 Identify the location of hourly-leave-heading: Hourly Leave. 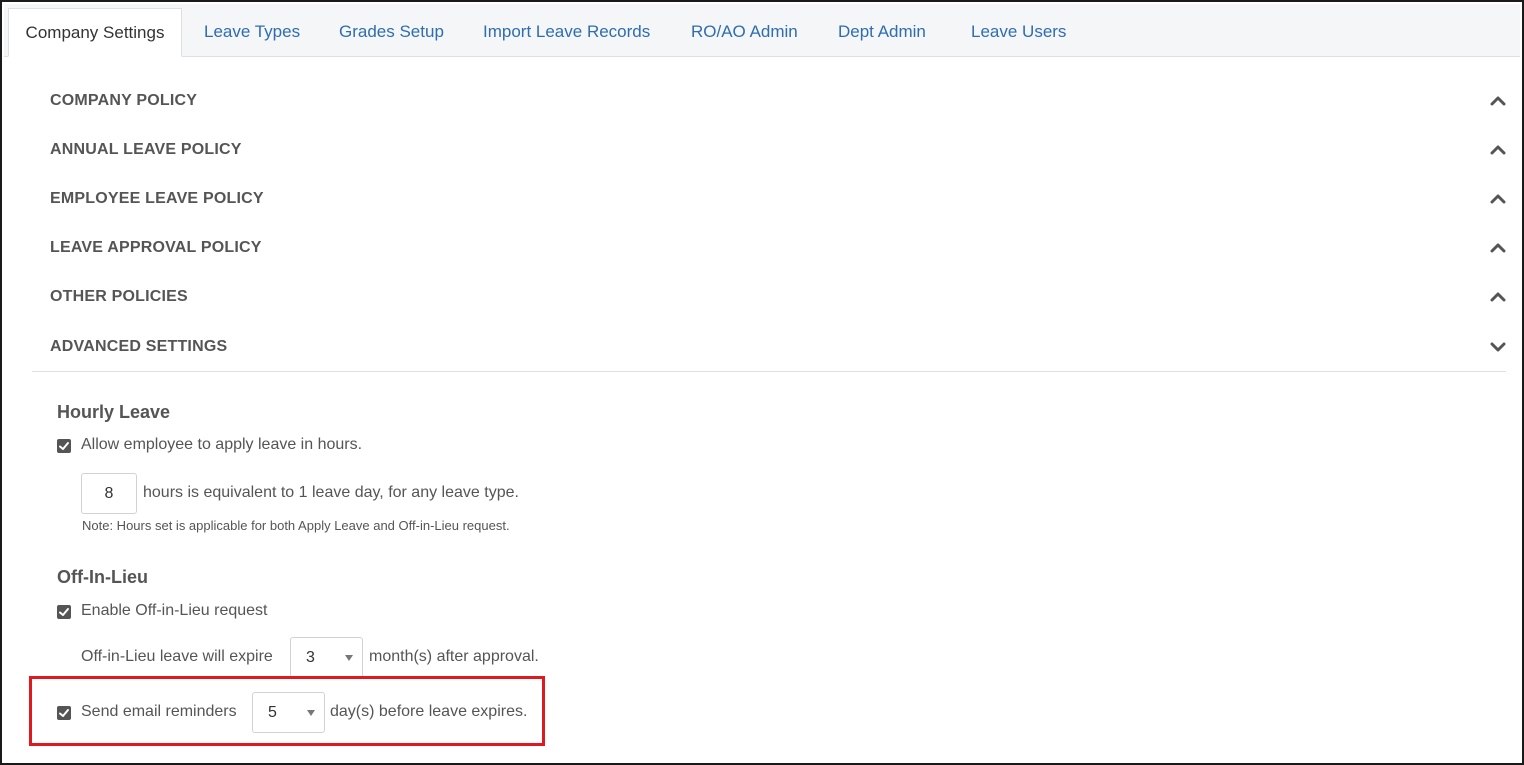
(114, 412).